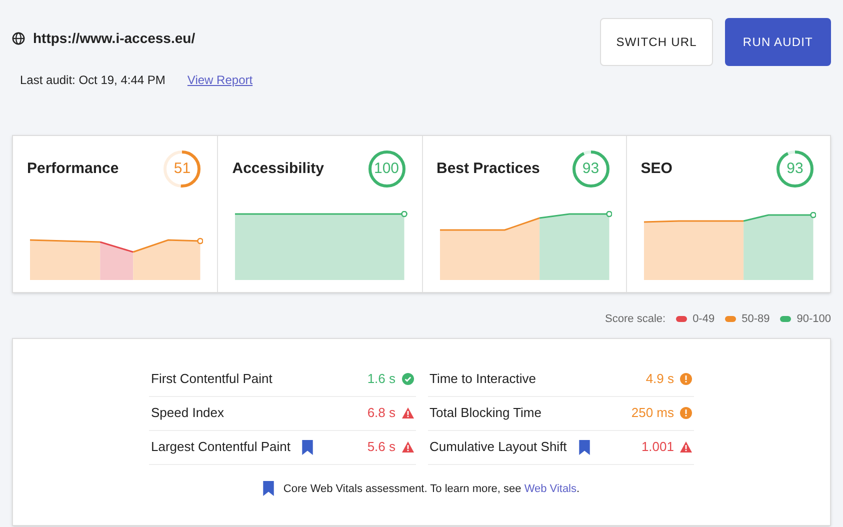 This screenshot has width=843, height=527. What do you see at coordinates (431, 489) in the screenshot?
I see `core-vitals-note: Core Web Vitals assessment. To learn more, see Web Vitals.` at bounding box center [431, 489].